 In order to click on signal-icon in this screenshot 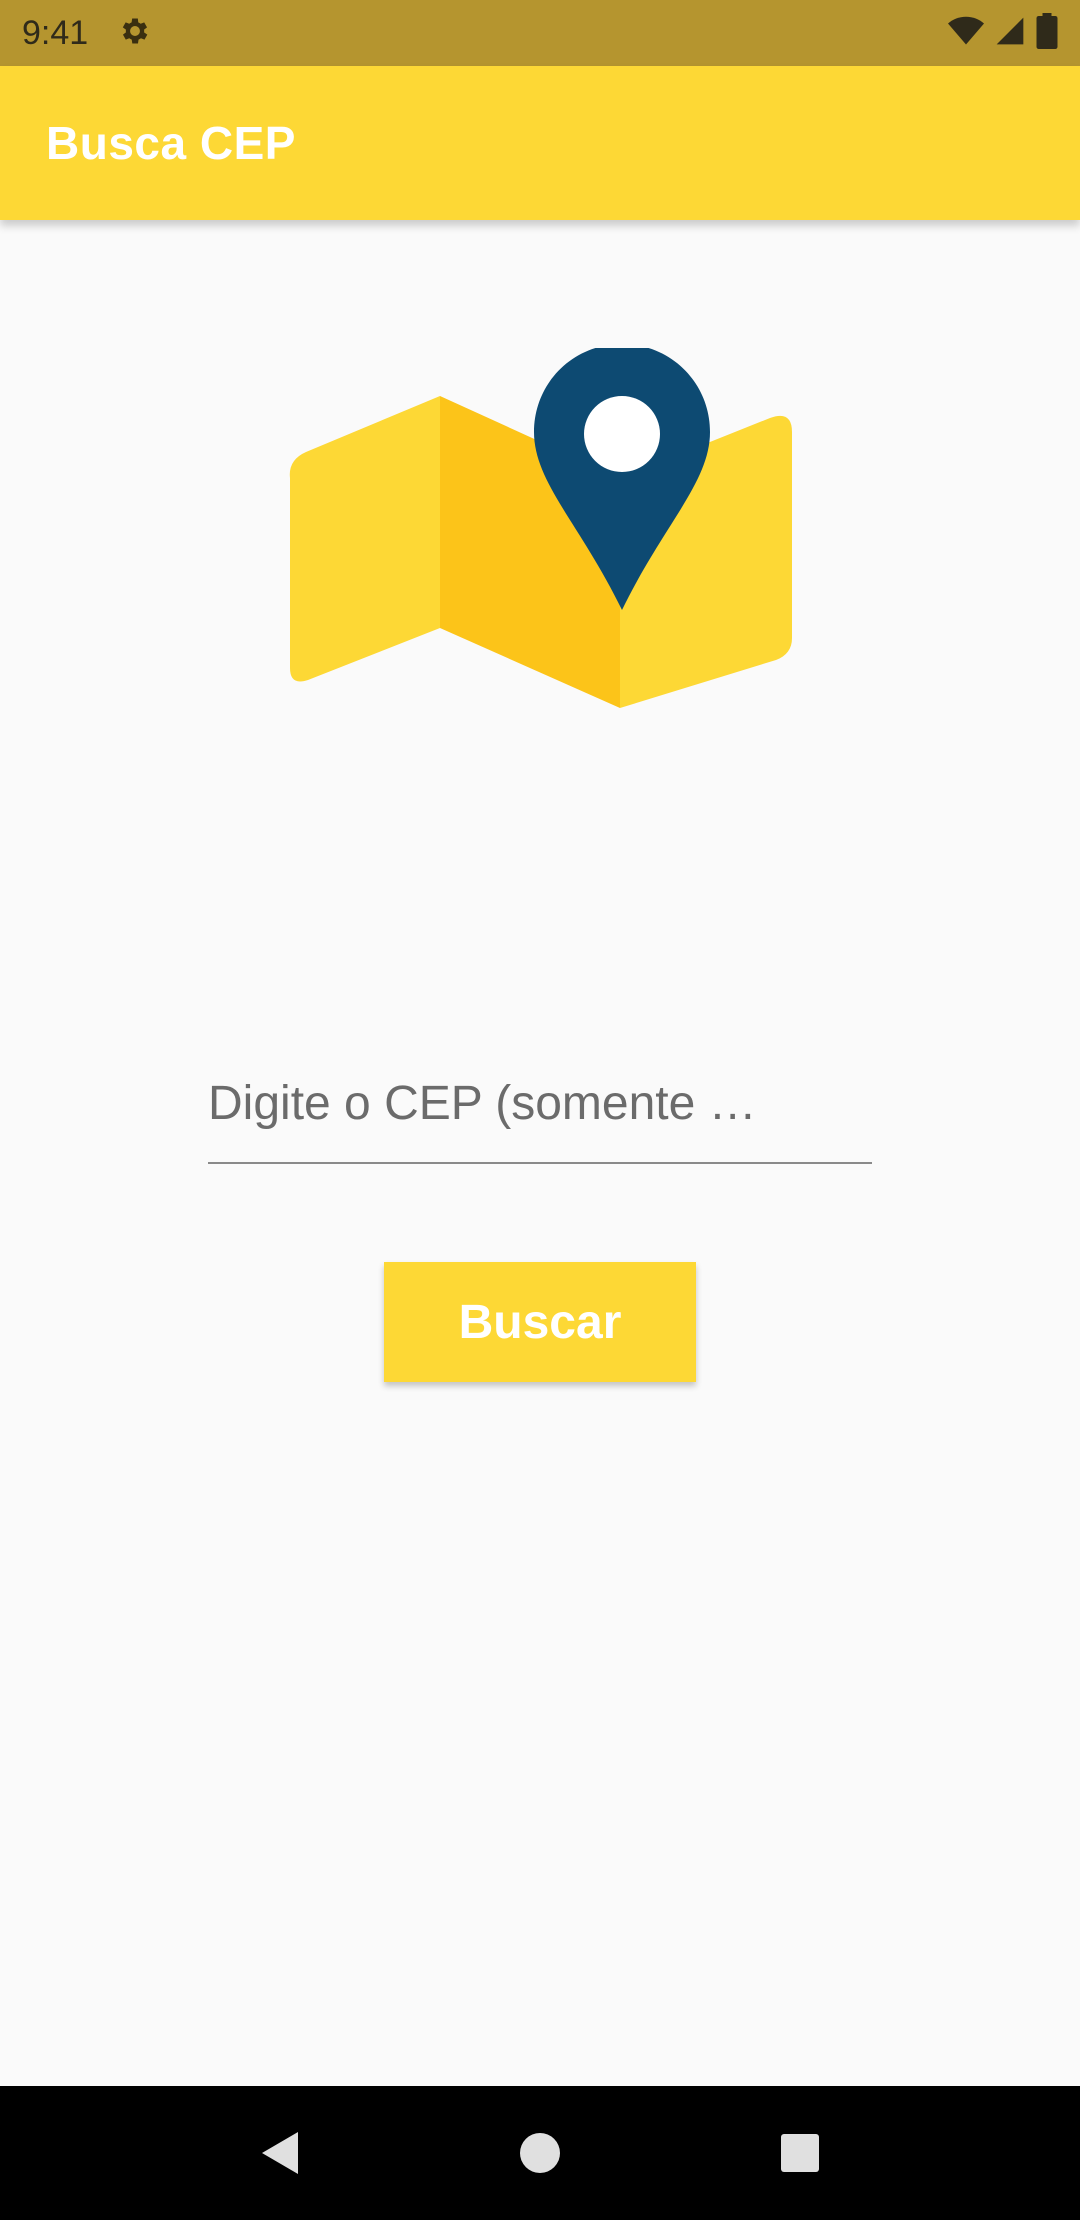, I will do `click(1010, 33)`.